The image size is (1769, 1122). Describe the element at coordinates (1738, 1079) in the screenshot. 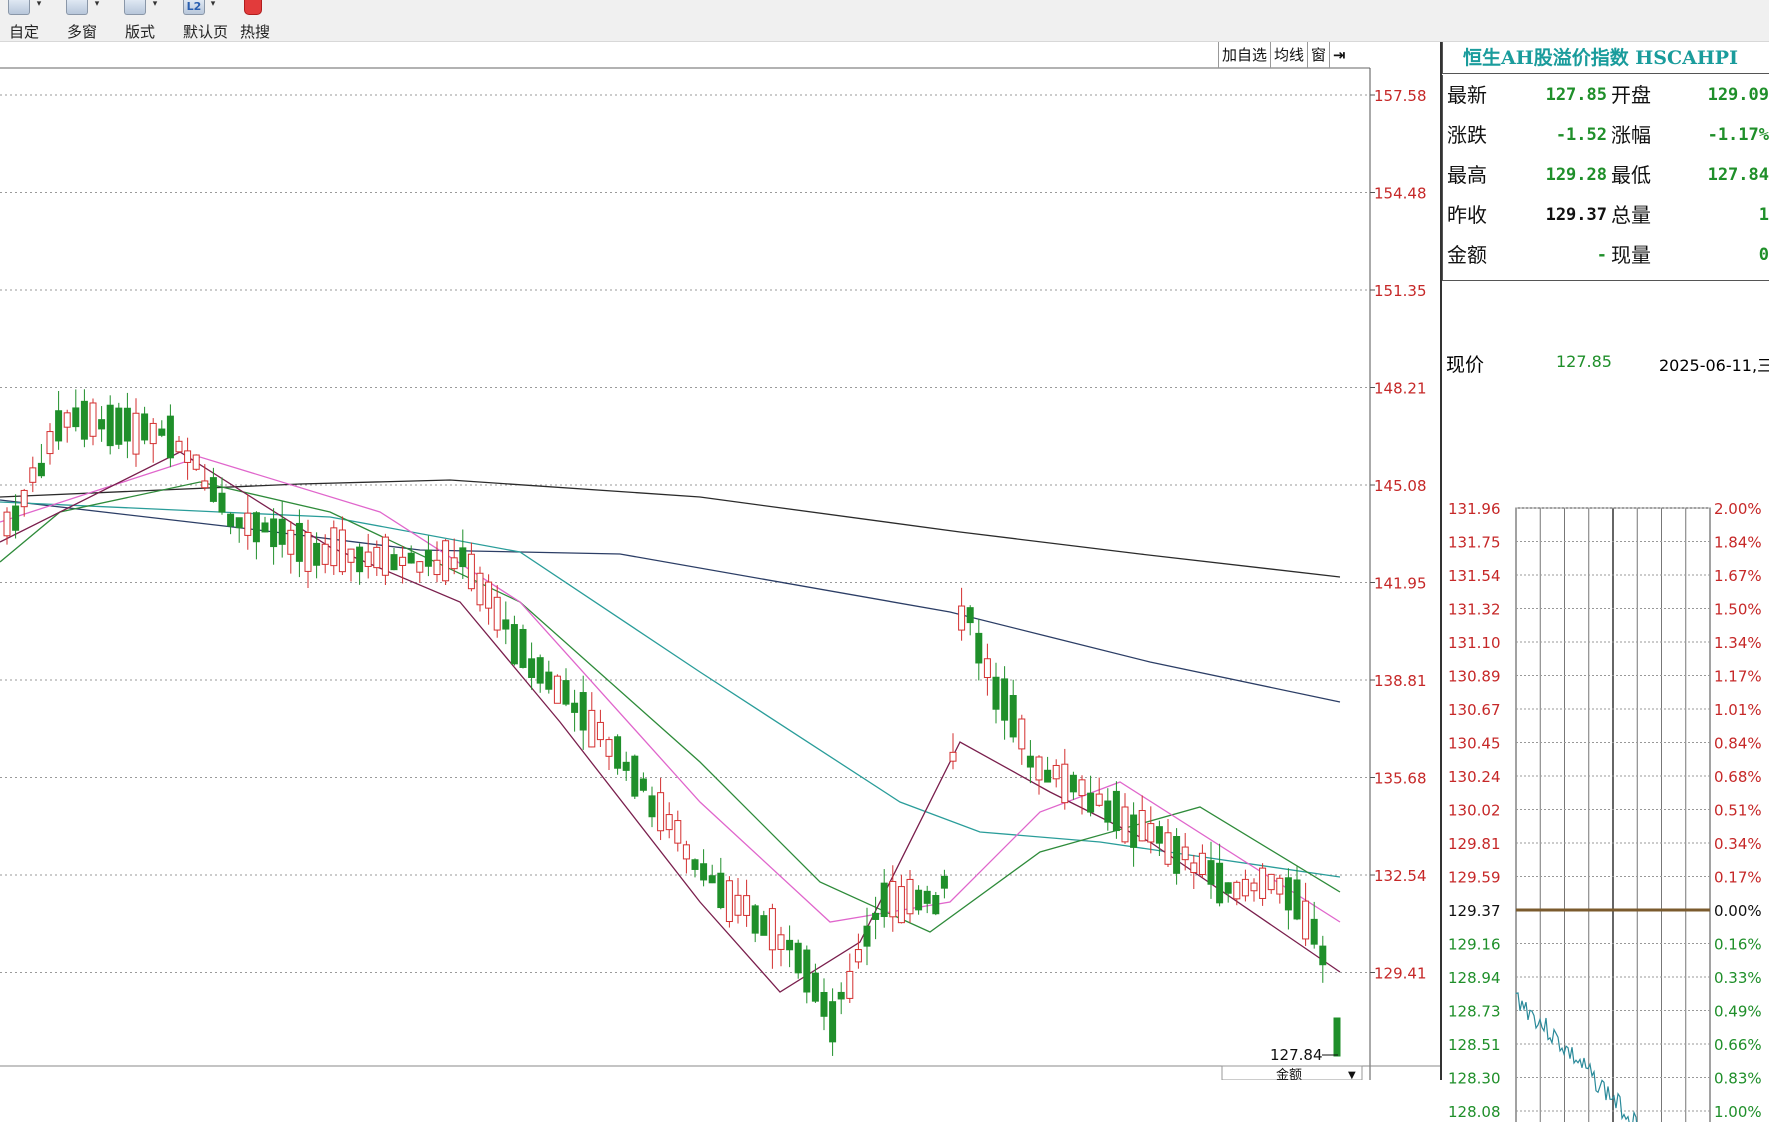

I see `mini-right-tick: 0.83%` at that location.